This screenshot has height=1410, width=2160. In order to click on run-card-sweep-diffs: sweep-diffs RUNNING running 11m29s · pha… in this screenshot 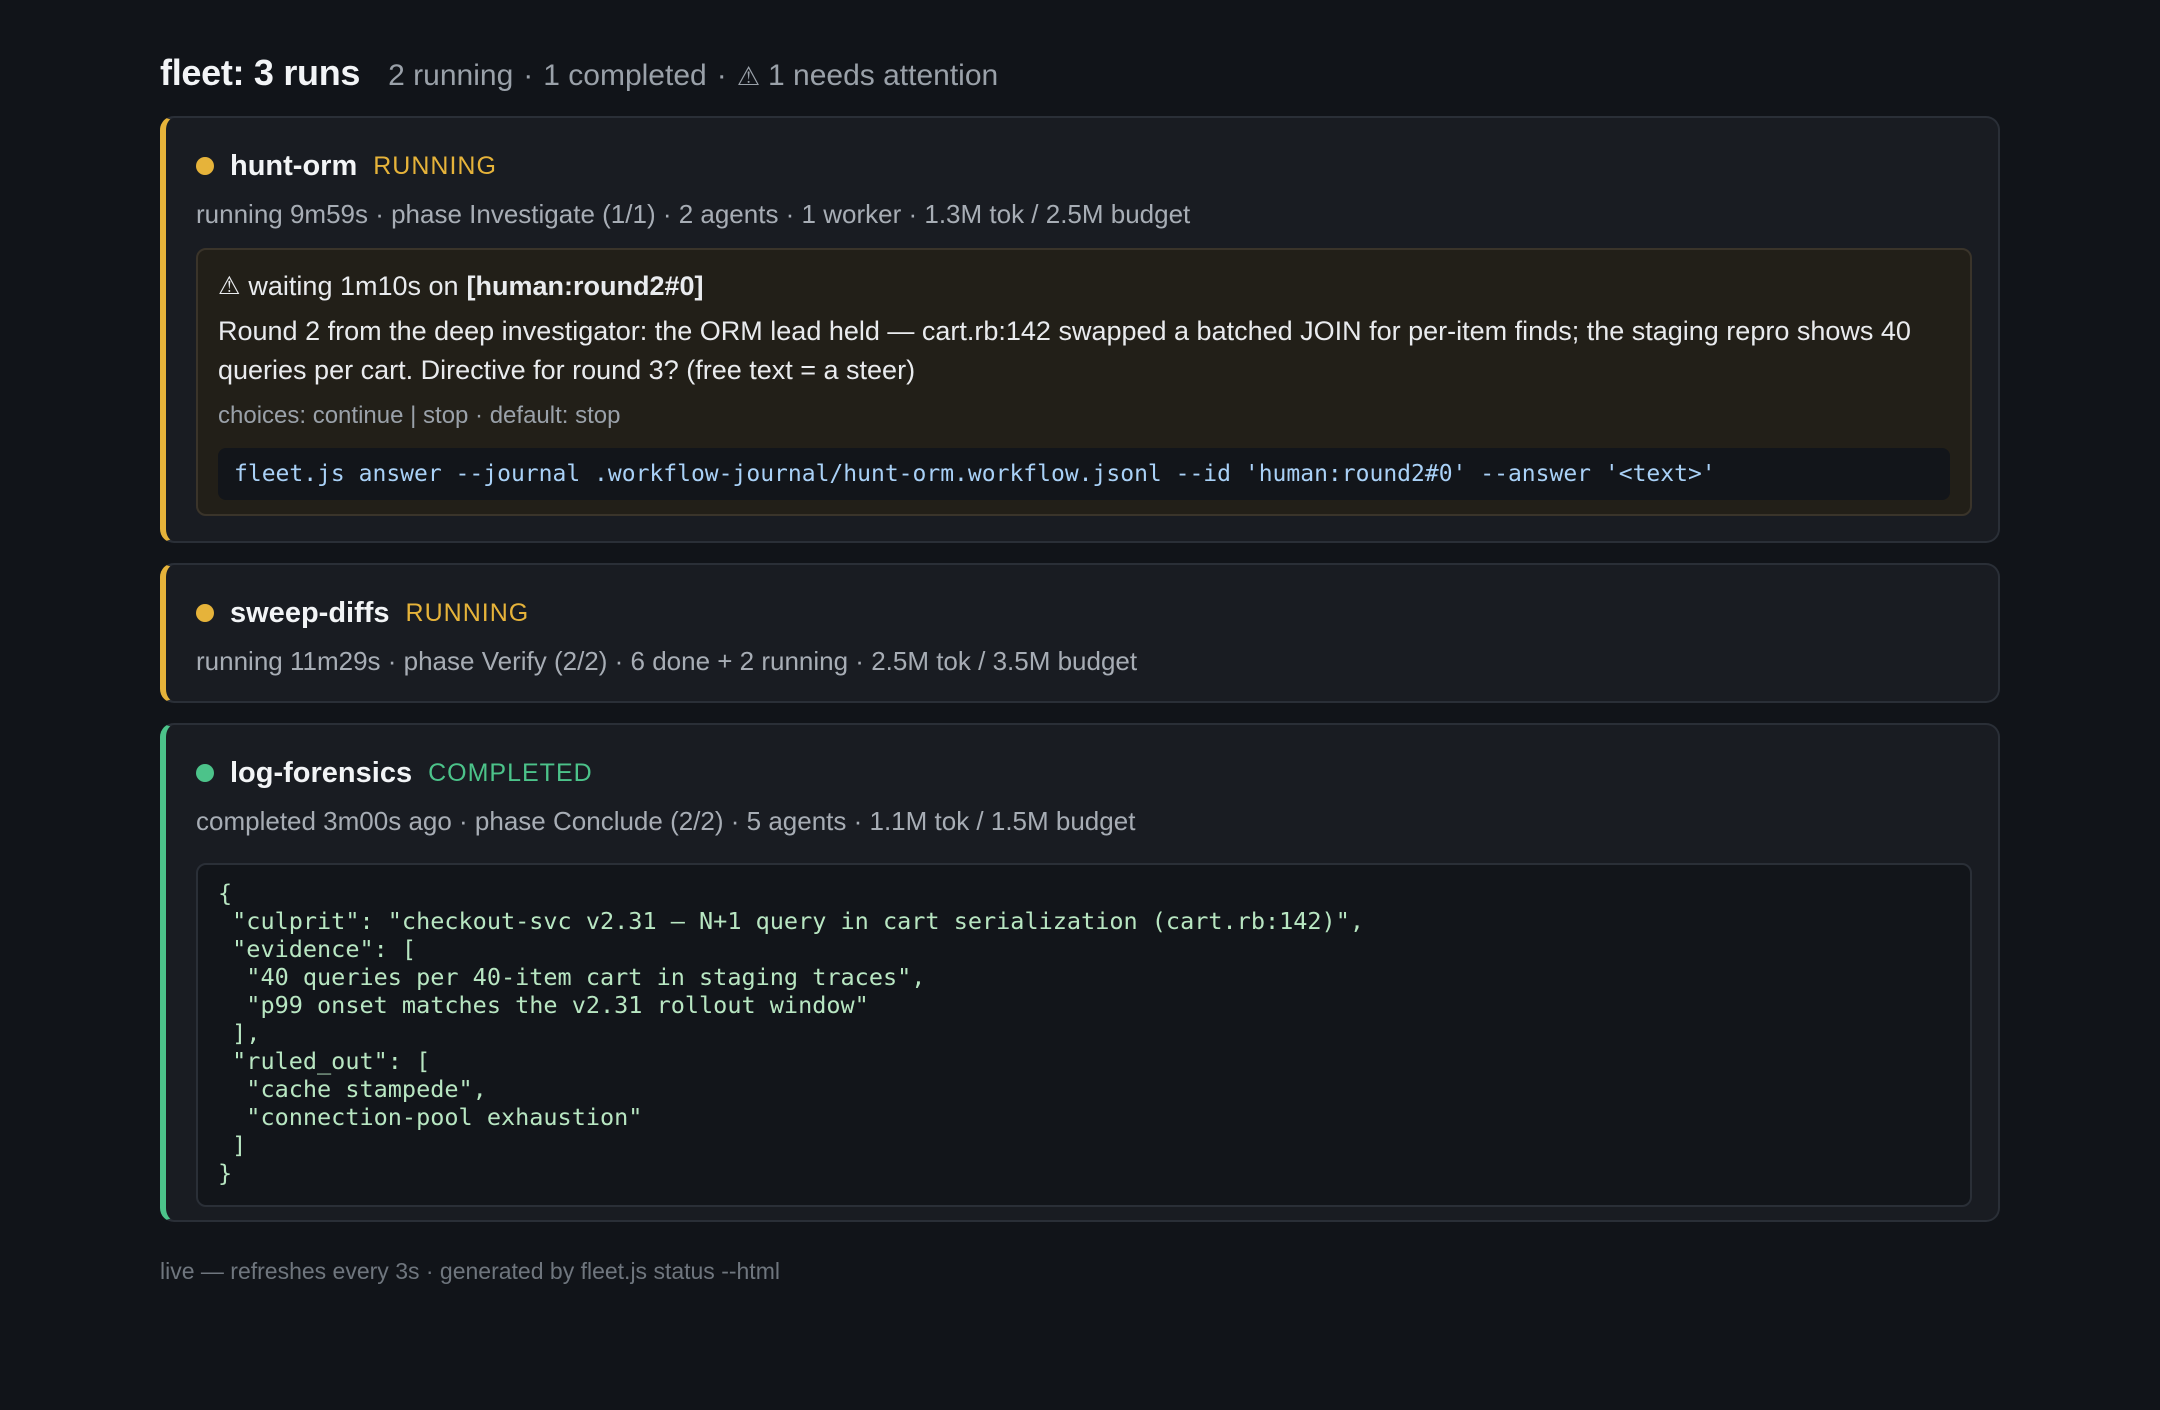, I will do `click(1080, 633)`.